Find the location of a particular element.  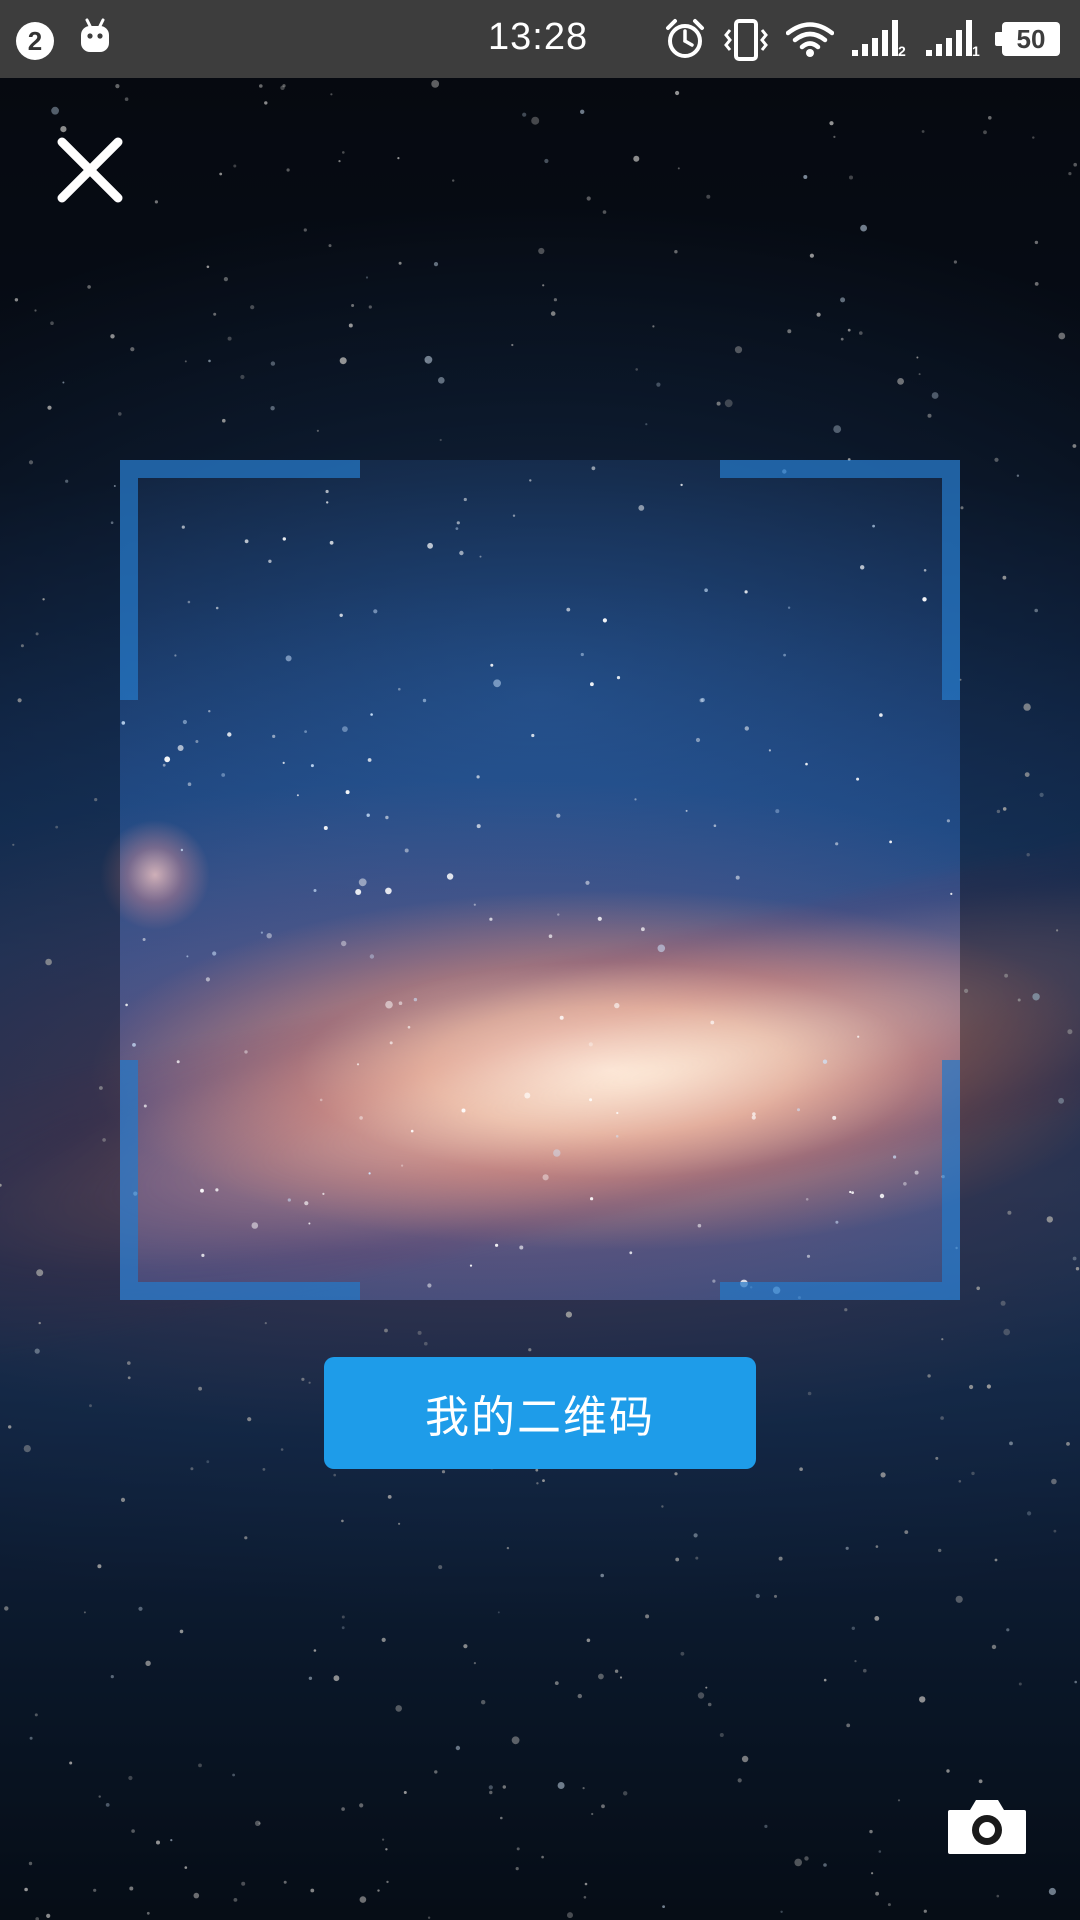

status-time: 13:28 is located at coordinates (538, 37).